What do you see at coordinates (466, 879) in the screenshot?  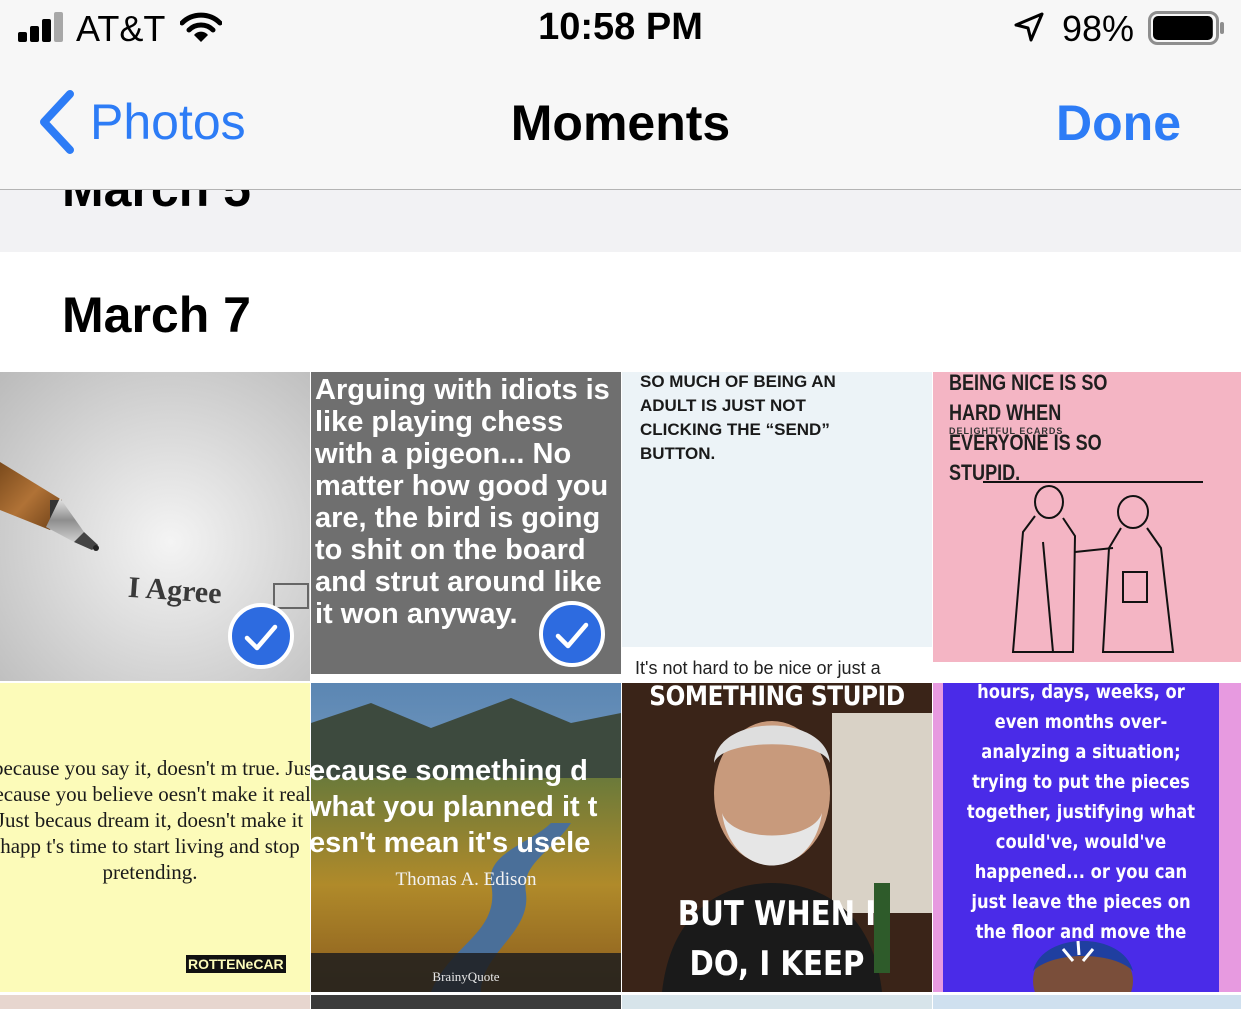 I see `tile-author: Thomas A. Edison` at bounding box center [466, 879].